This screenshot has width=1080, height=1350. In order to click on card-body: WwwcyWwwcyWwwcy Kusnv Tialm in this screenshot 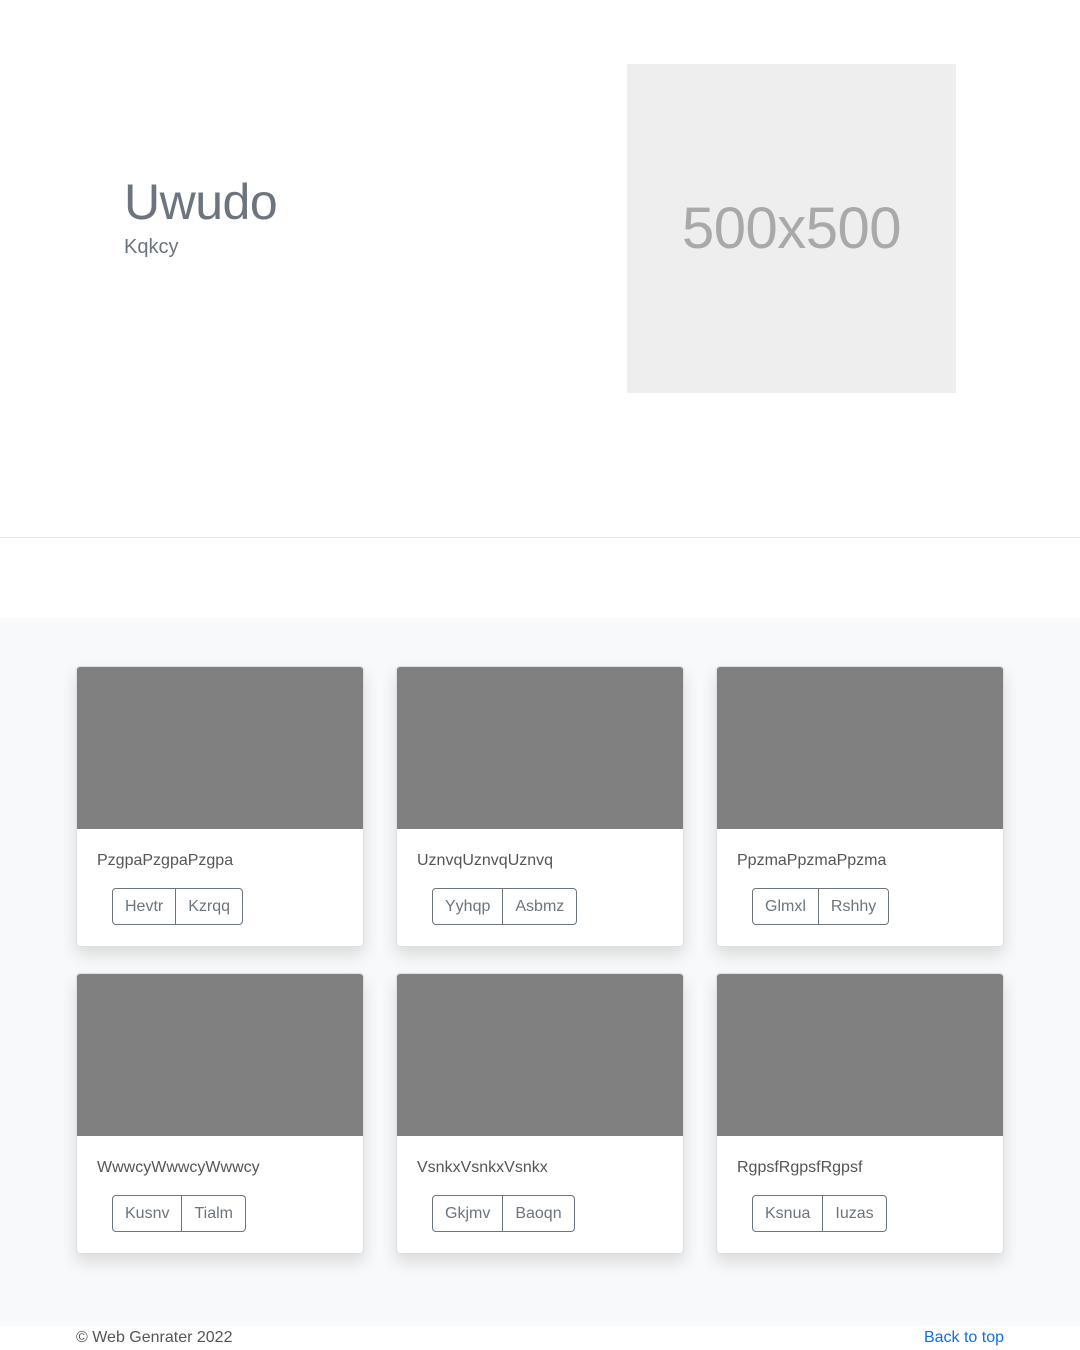, I will do `click(220, 1184)`.